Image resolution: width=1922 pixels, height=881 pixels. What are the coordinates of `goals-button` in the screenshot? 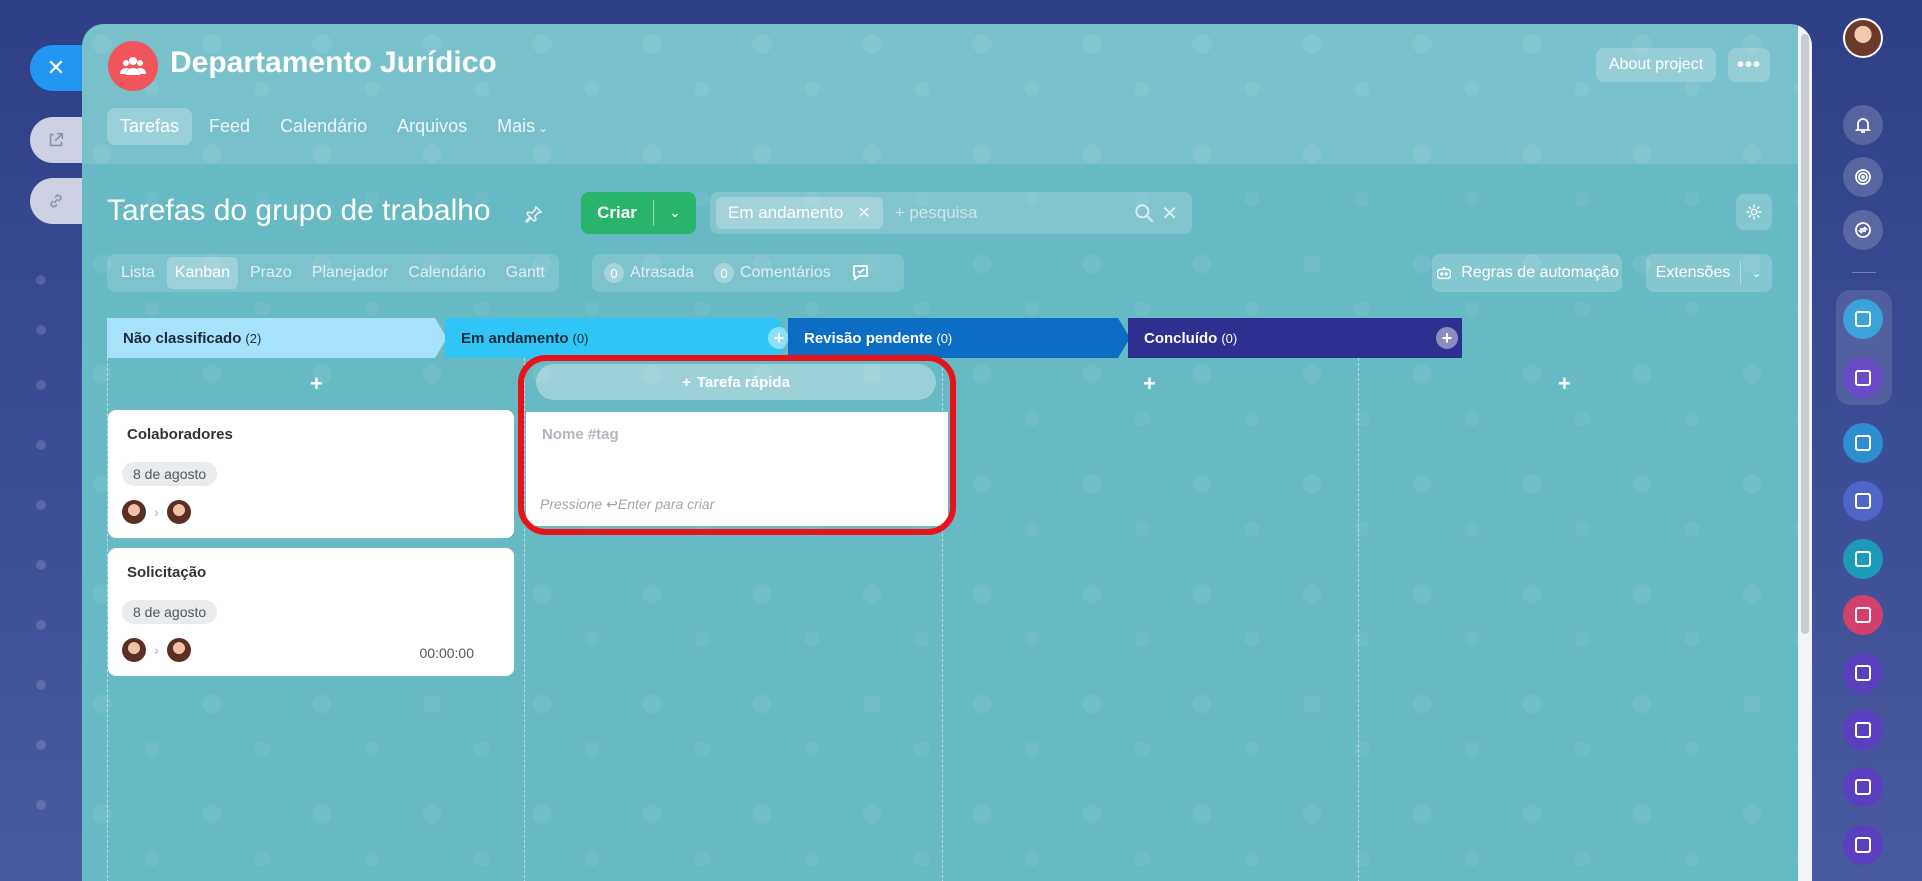 It's located at (1863, 177).